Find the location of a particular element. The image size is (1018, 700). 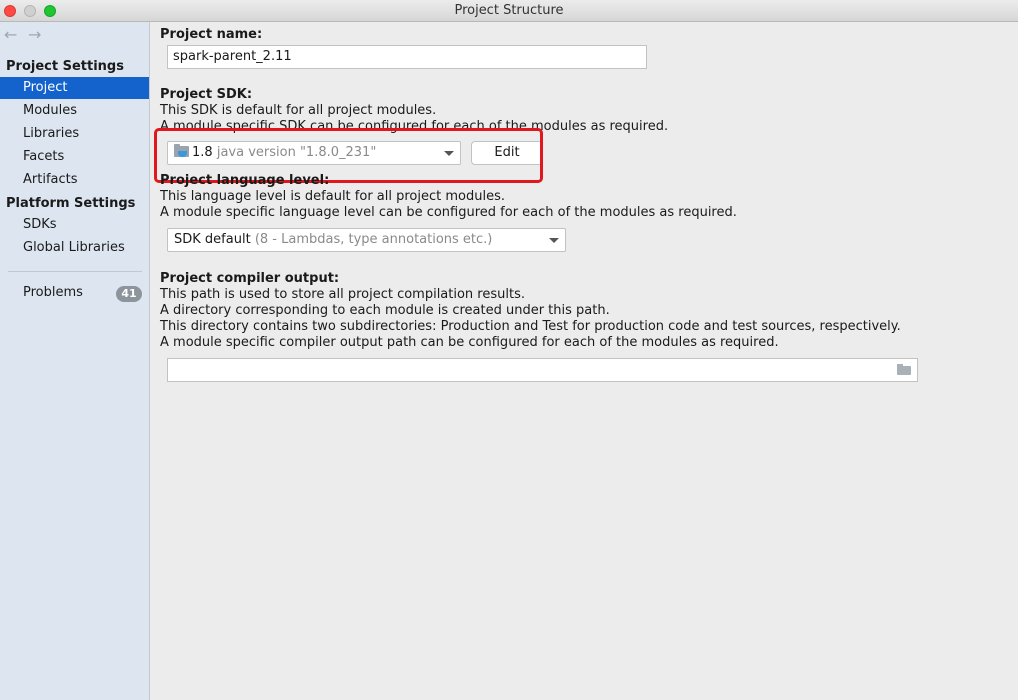

forward-arrow-icon: → is located at coordinates (40, 34).